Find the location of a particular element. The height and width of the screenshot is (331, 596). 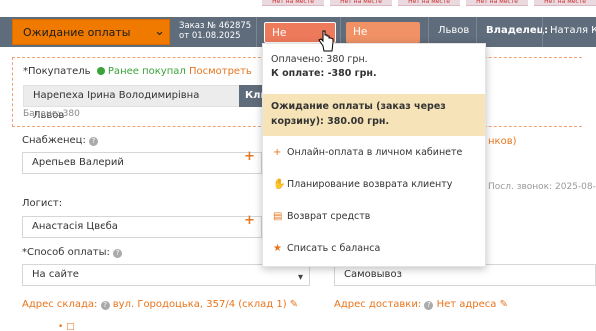

order-status-select: Ожидание оплаты ⌄ is located at coordinates (91, 32).